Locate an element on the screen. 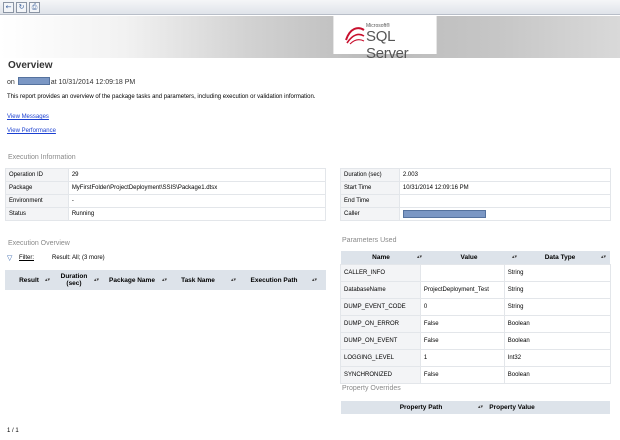  table-row: Operation ID 29 is located at coordinates (166, 175).